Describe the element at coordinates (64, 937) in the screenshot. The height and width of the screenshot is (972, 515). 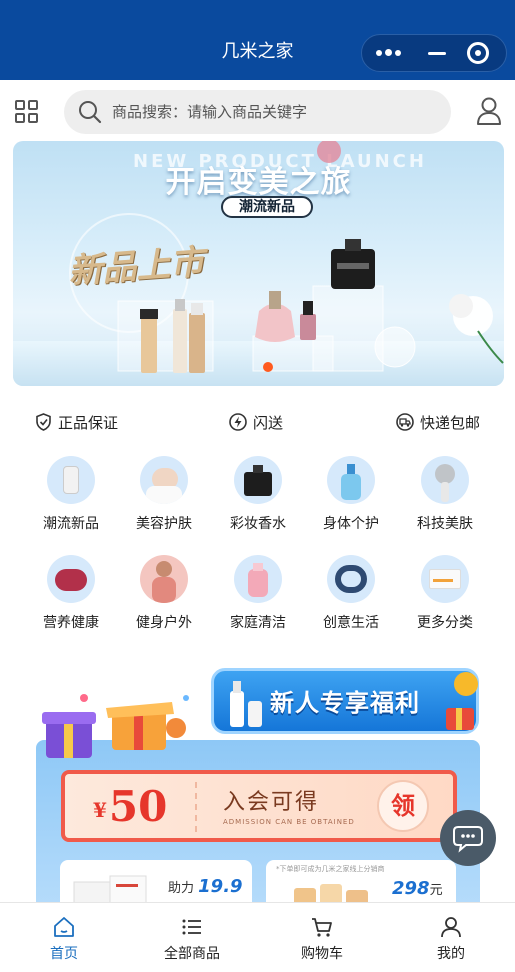
I see `tab-home: 首页` at that location.